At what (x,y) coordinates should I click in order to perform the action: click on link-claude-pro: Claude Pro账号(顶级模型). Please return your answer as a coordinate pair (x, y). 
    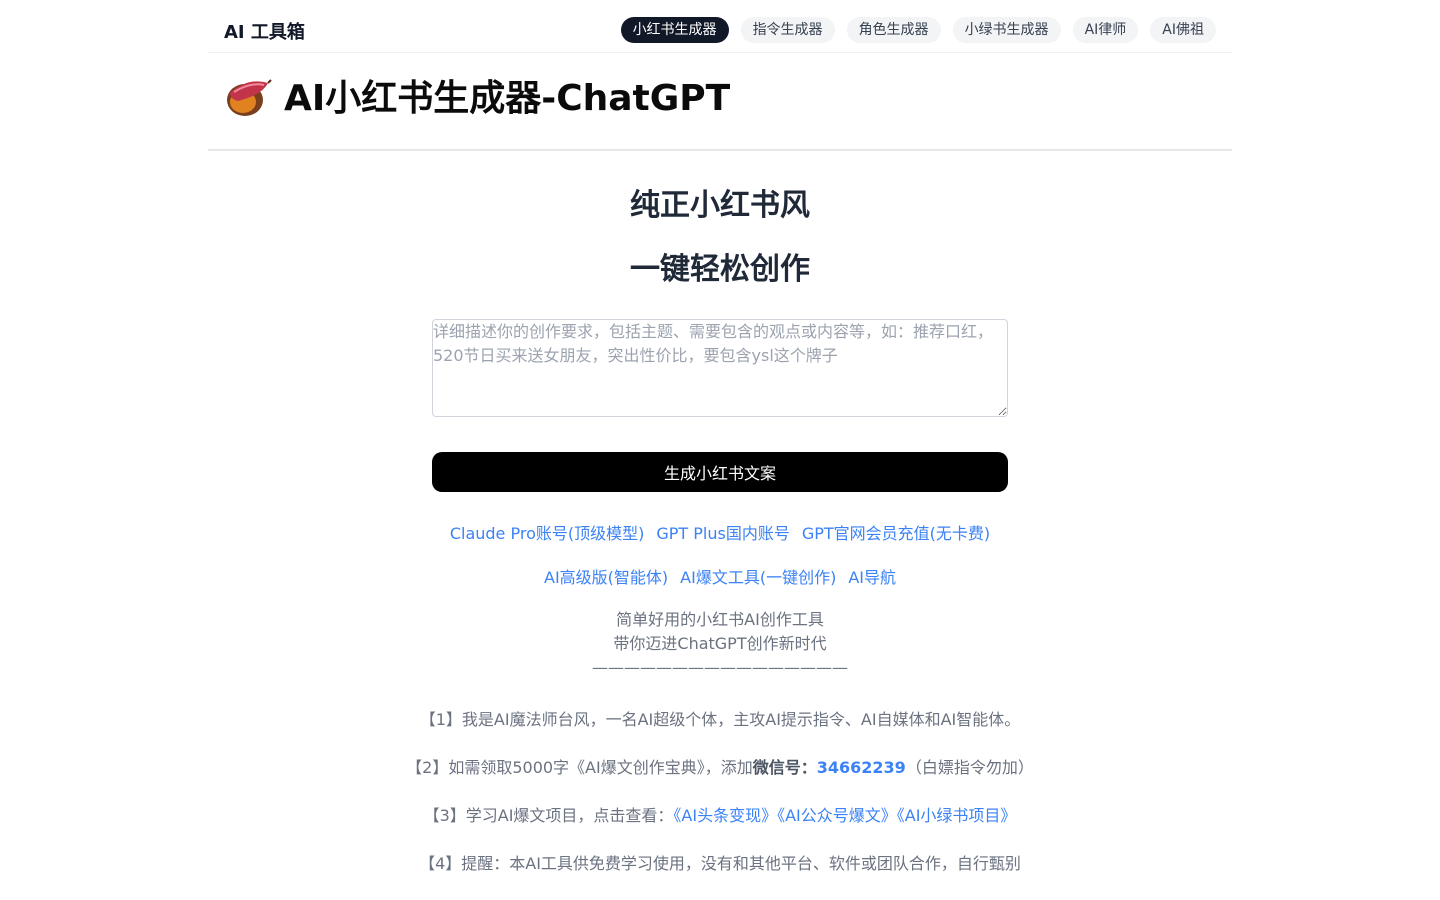
    Looking at the image, I should click on (547, 532).